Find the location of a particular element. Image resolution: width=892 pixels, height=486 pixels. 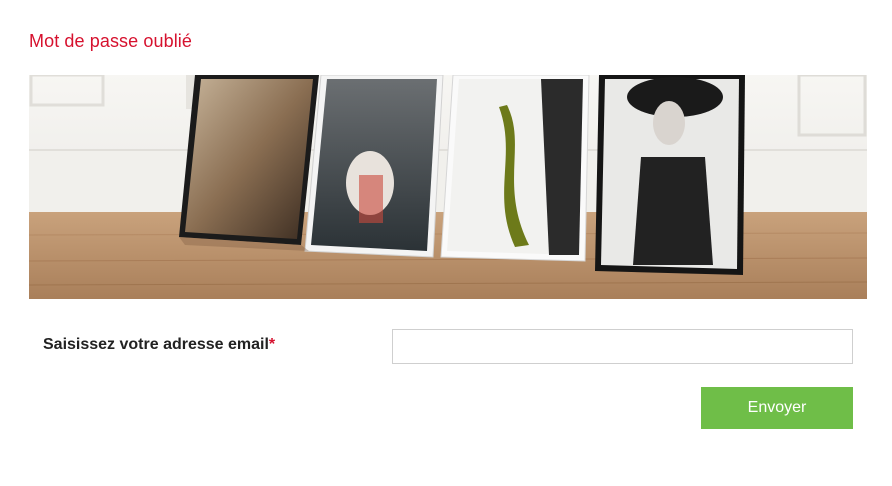

email-field is located at coordinates (622, 346).